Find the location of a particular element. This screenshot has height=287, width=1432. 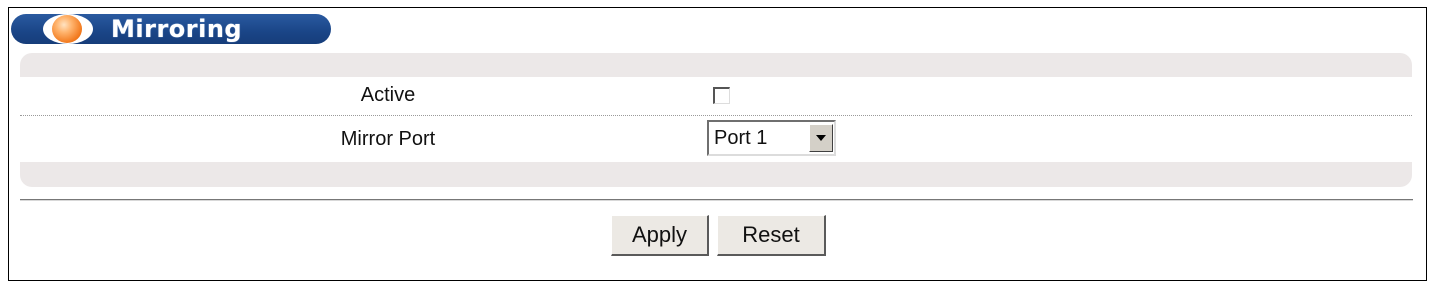

apply-button: Apply is located at coordinates (660, 235).